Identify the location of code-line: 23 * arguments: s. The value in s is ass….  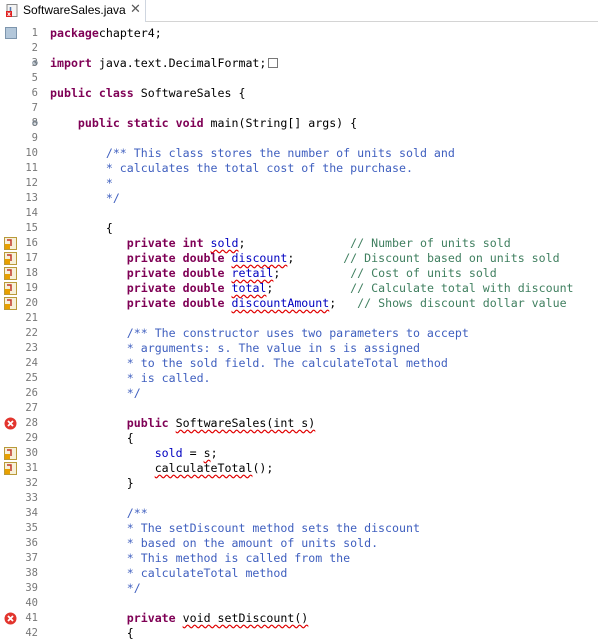
(299, 348).